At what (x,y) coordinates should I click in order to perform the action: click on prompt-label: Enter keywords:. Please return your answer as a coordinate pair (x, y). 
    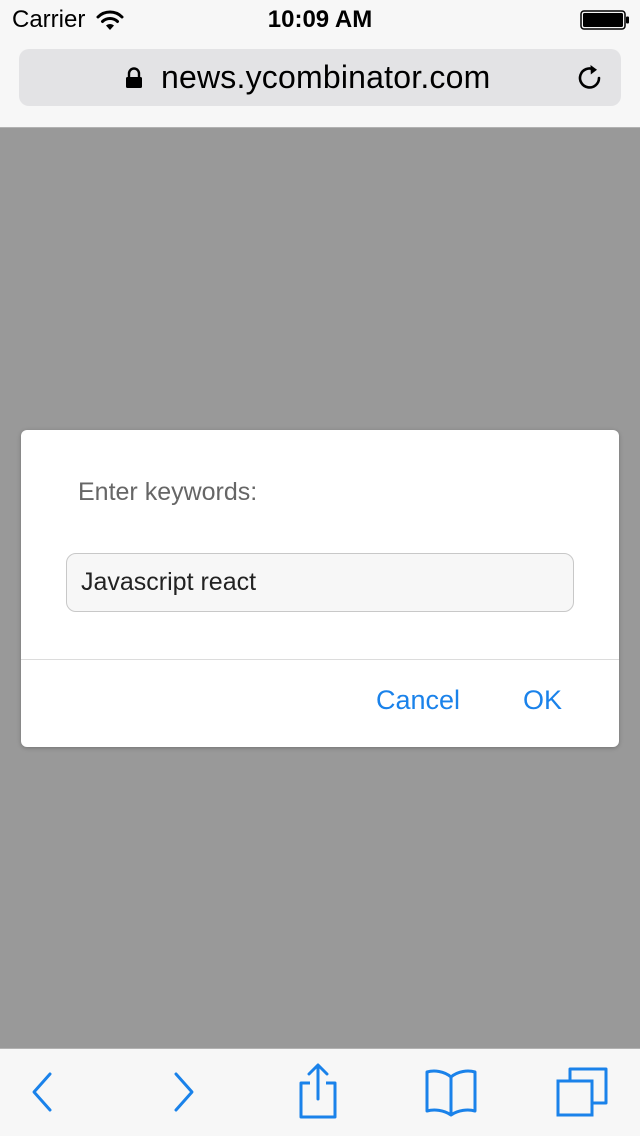
    Looking at the image, I should click on (168, 492).